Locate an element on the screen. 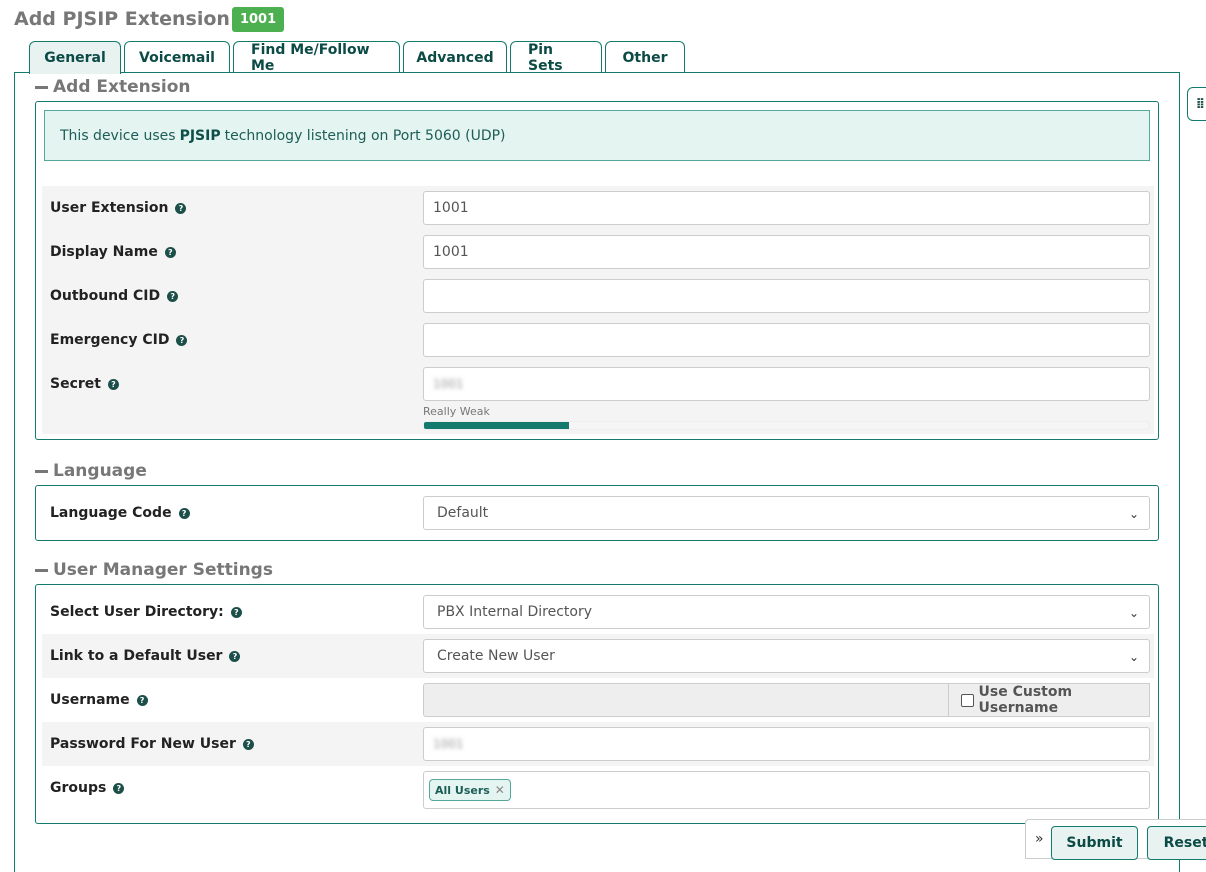 The width and height of the screenshot is (1206, 872). secret-input: 1001 is located at coordinates (786, 384).